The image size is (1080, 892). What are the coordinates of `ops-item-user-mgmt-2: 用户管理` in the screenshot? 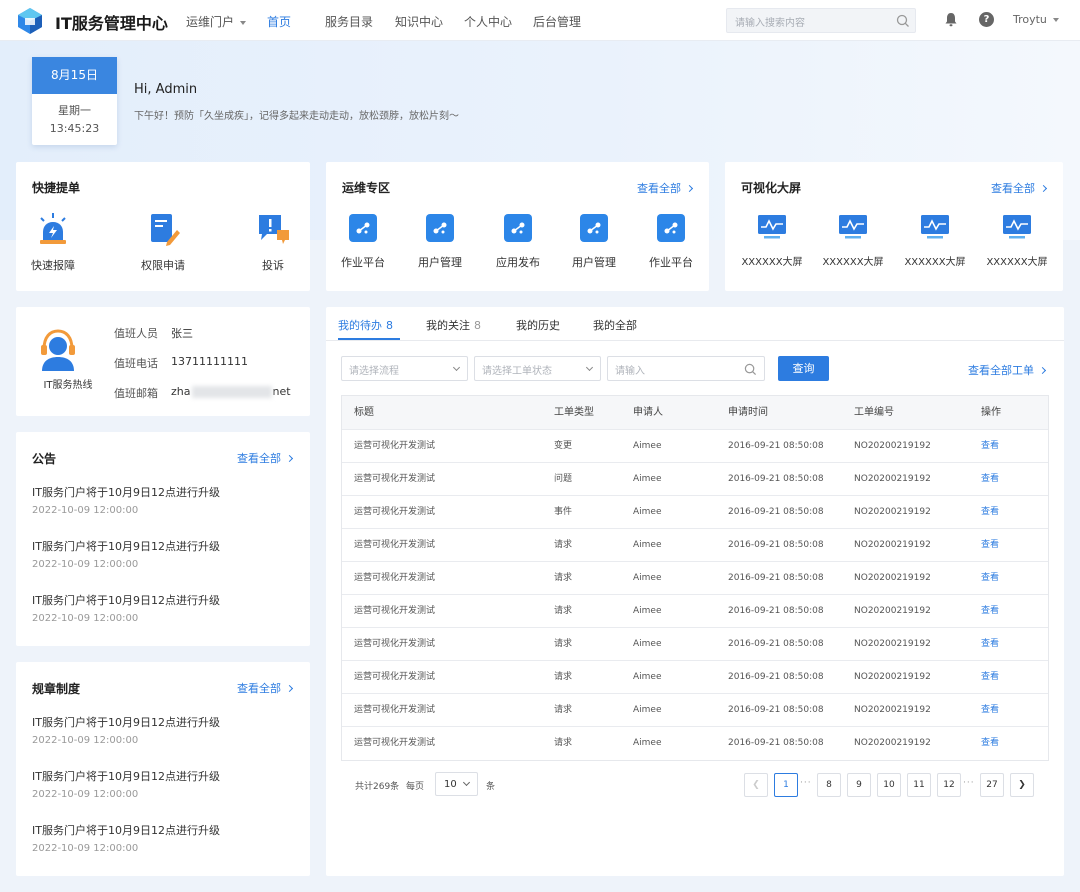 It's located at (594, 242).